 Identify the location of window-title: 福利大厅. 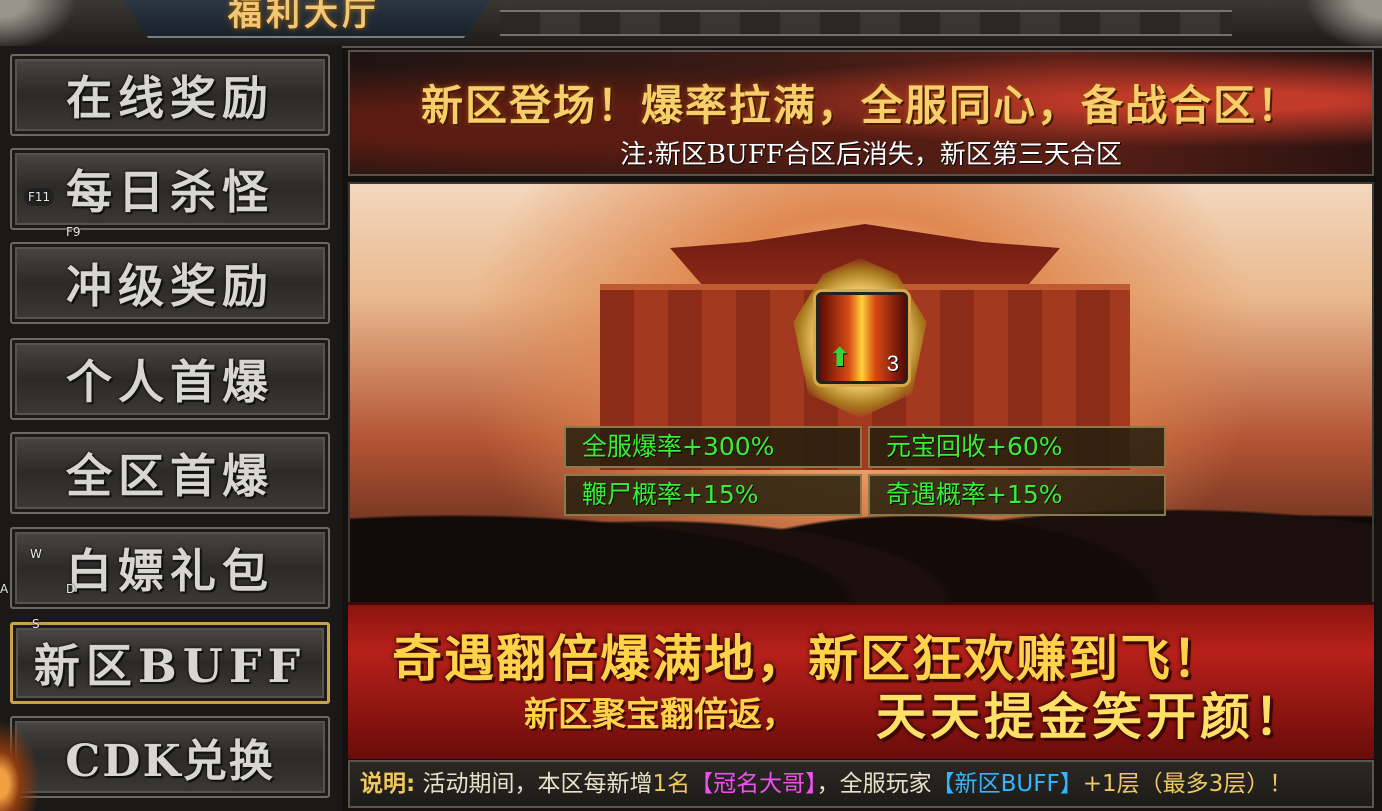
(304, 17).